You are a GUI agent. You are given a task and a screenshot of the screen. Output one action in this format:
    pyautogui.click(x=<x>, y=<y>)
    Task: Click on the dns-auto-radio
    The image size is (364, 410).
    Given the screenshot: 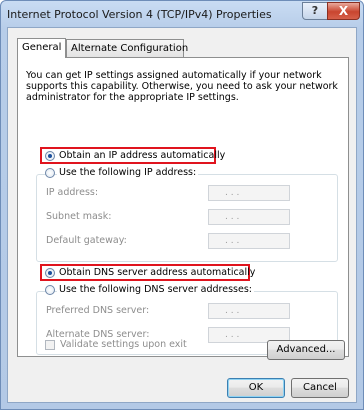 What is the action you would take?
    pyautogui.click(x=50, y=273)
    